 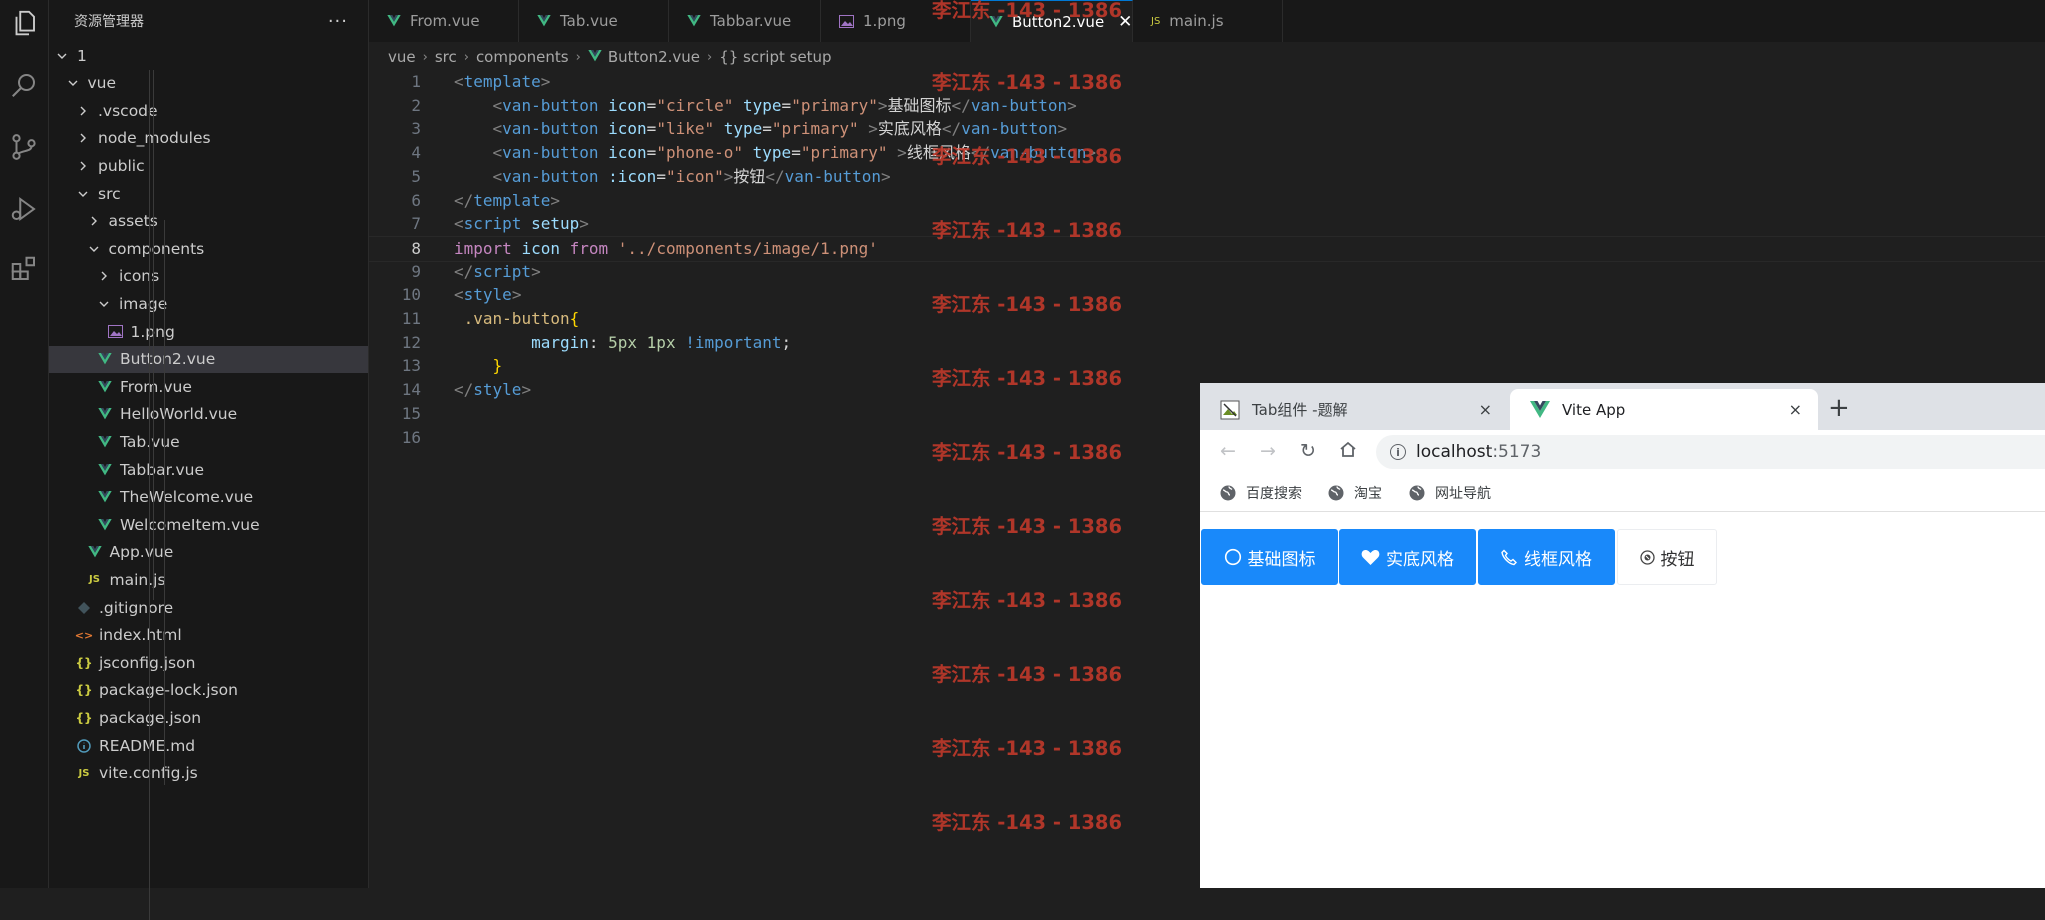 What do you see at coordinates (208, 497) in the screenshot?
I see `tree-item: TheWelcome.vue` at bounding box center [208, 497].